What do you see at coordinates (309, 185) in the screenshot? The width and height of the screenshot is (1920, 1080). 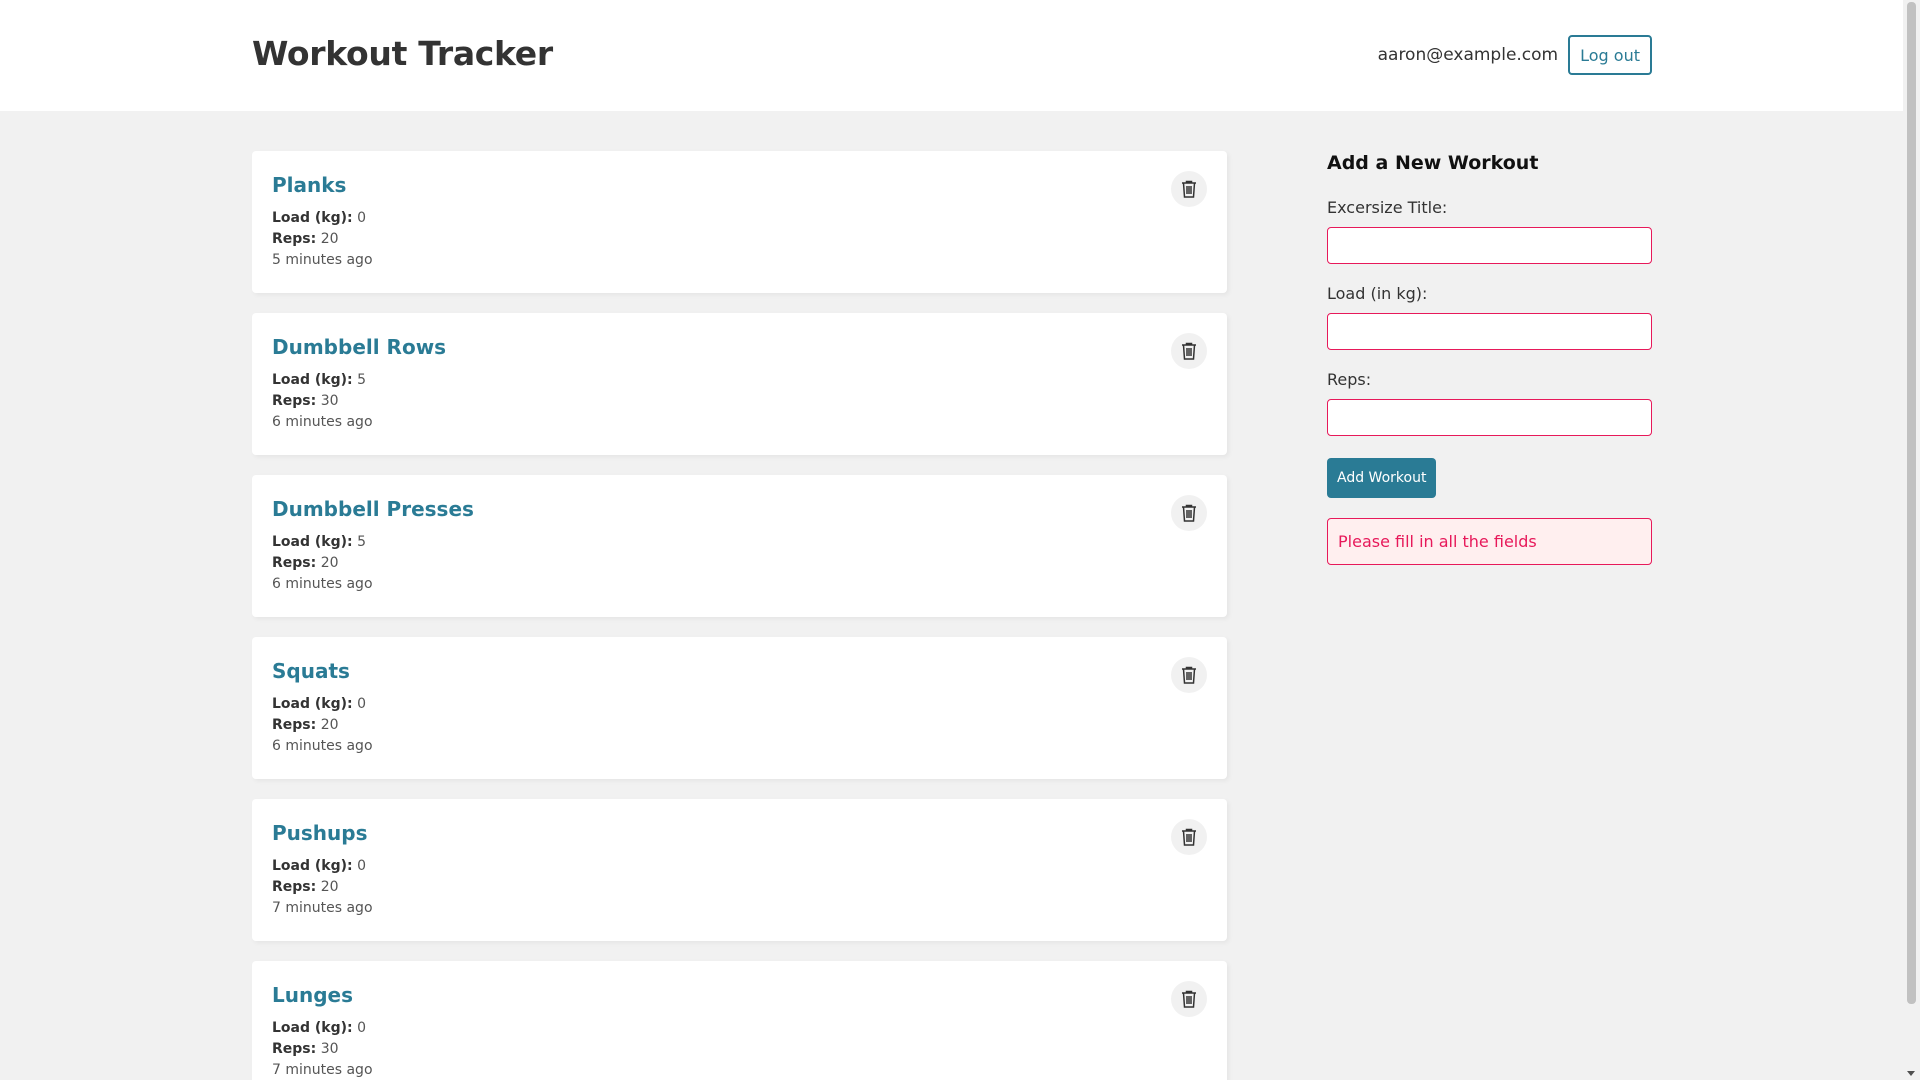 I see `workout-title: Planks` at bounding box center [309, 185].